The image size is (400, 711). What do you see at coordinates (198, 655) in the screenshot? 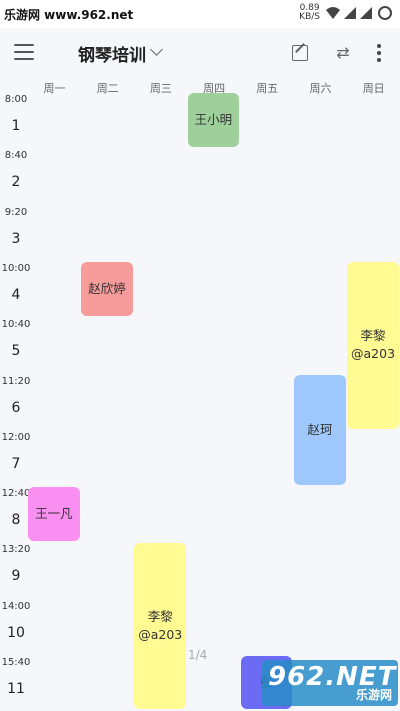
I see `page-indicator: 1/4` at bounding box center [198, 655].